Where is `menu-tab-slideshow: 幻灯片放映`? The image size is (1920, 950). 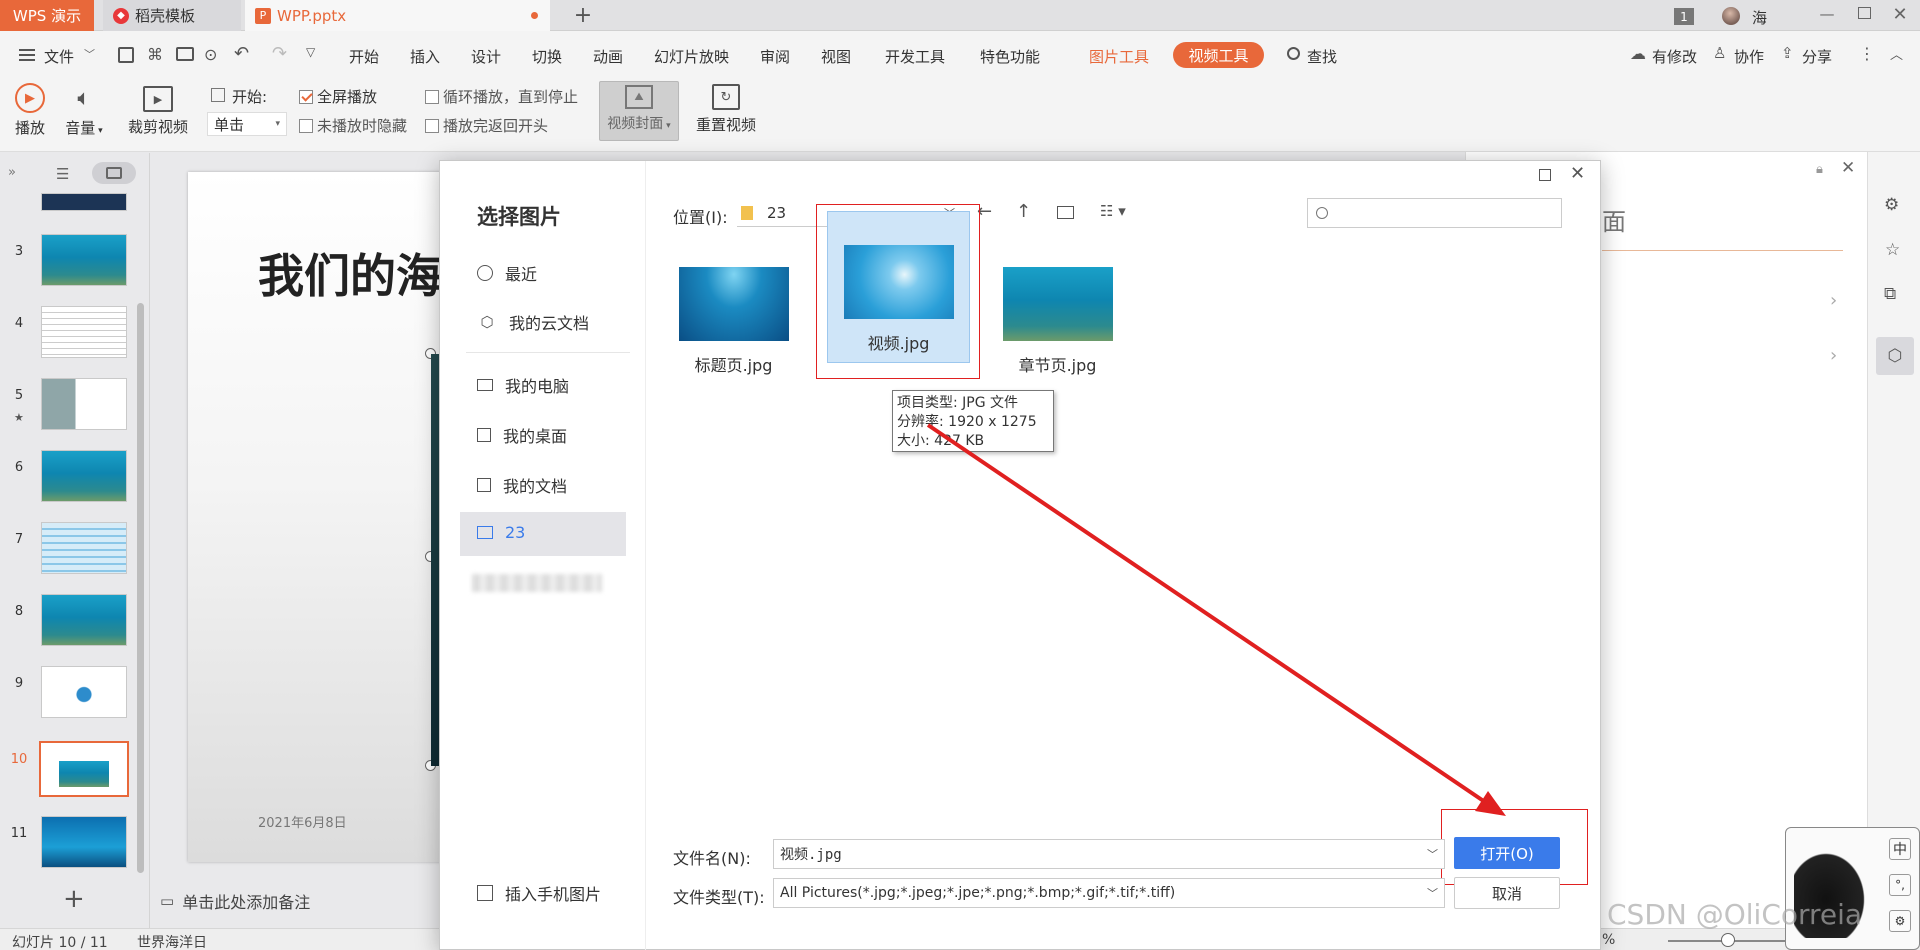
menu-tab-slideshow: 幻灯片放映 is located at coordinates (691, 56).